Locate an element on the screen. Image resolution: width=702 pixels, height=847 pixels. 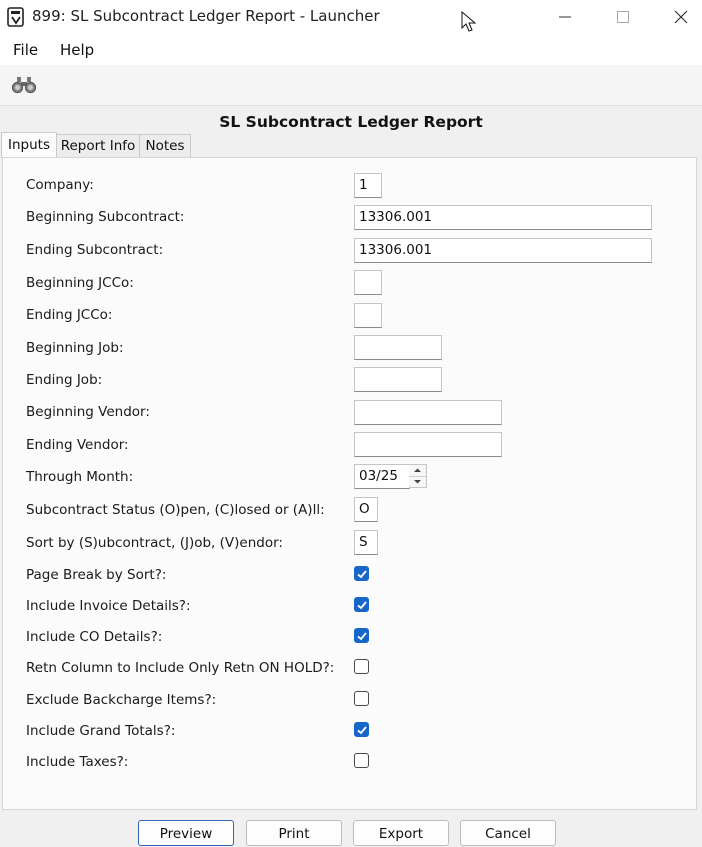
preview-button: Preview is located at coordinates (186, 833).